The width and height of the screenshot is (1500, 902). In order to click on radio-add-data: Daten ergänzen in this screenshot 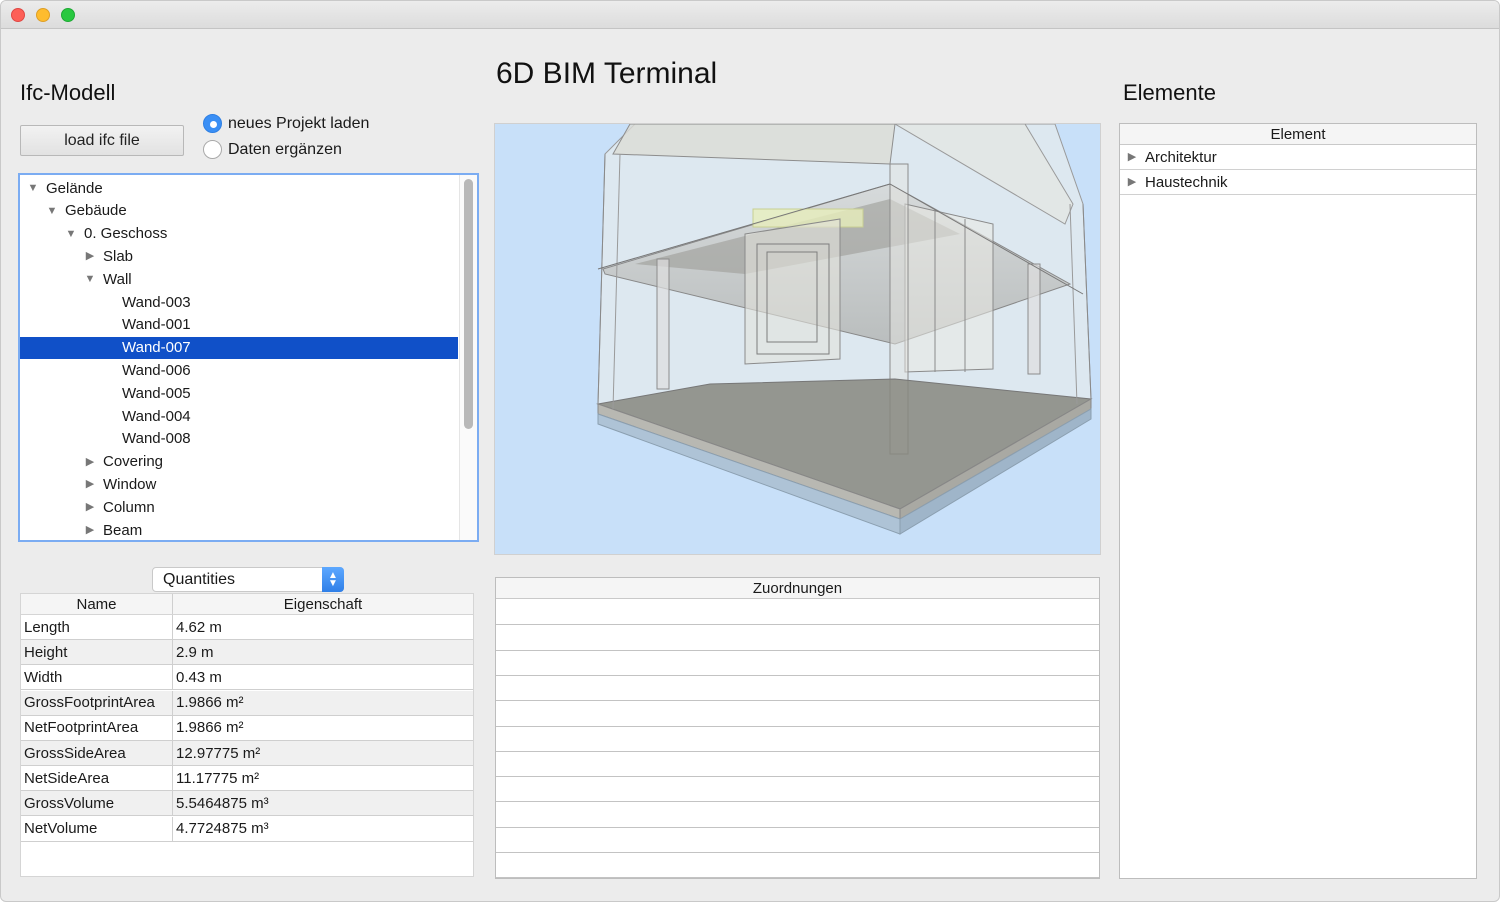, I will do `click(272, 149)`.